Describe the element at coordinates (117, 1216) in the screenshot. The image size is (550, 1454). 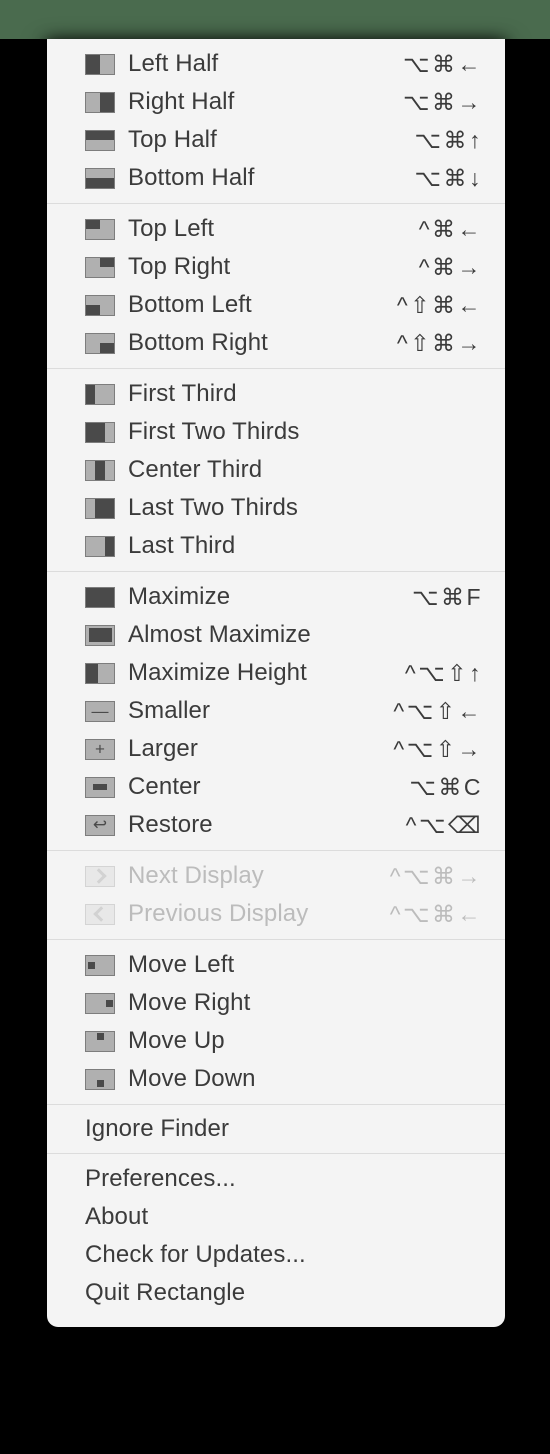
I see `menu-item-label: About` at that location.